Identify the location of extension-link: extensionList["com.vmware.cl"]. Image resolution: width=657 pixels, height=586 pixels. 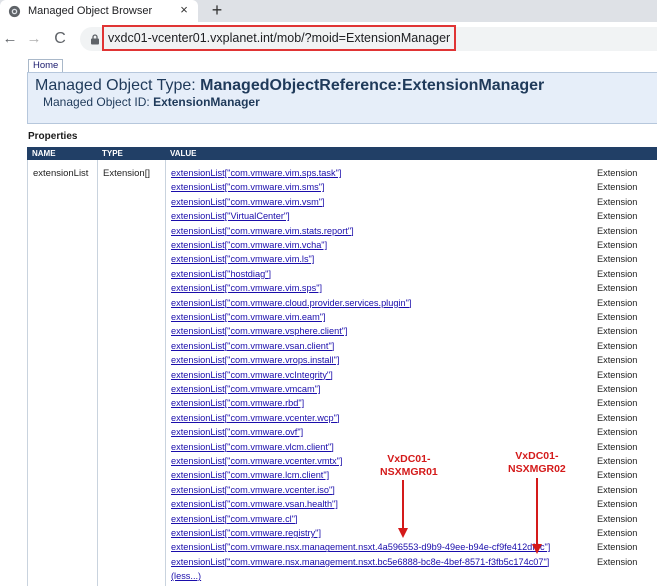
(234, 519).